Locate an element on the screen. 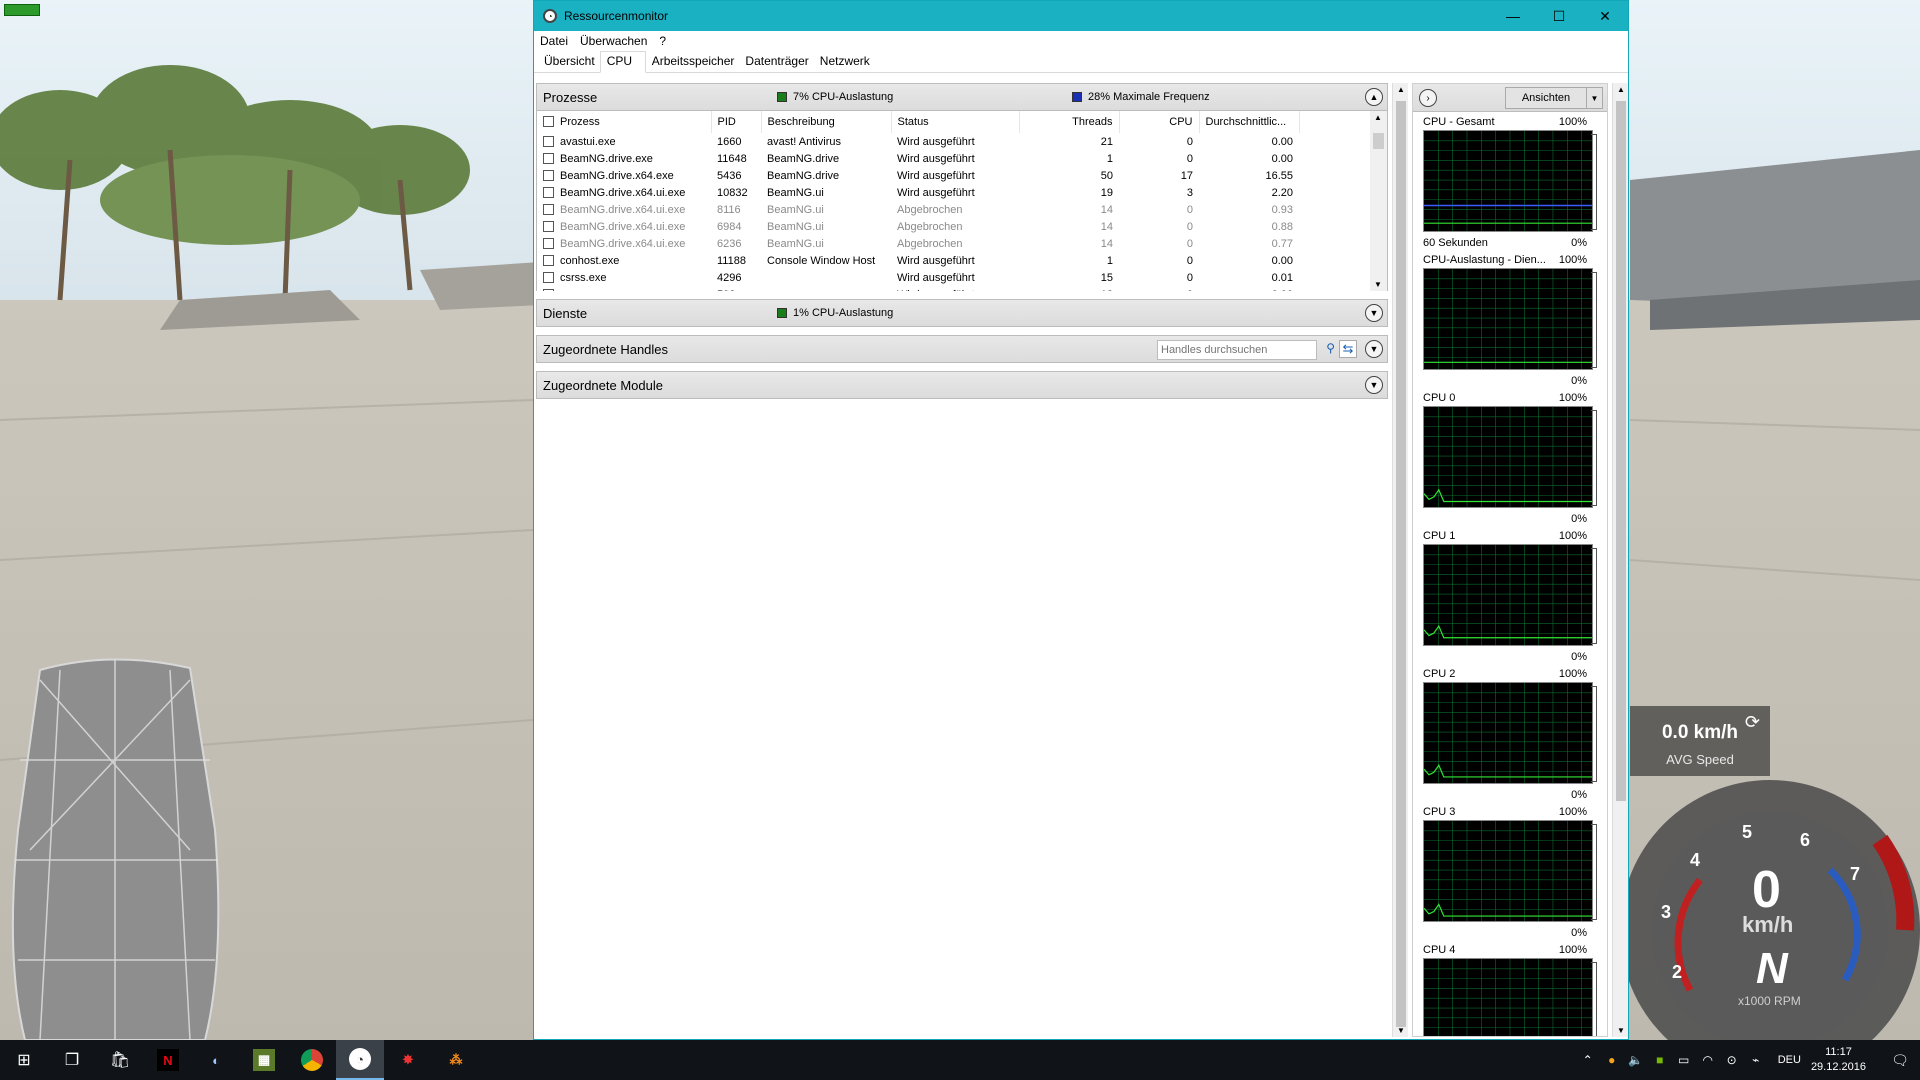  minecraft-button: ▦ is located at coordinates (264, 1060).